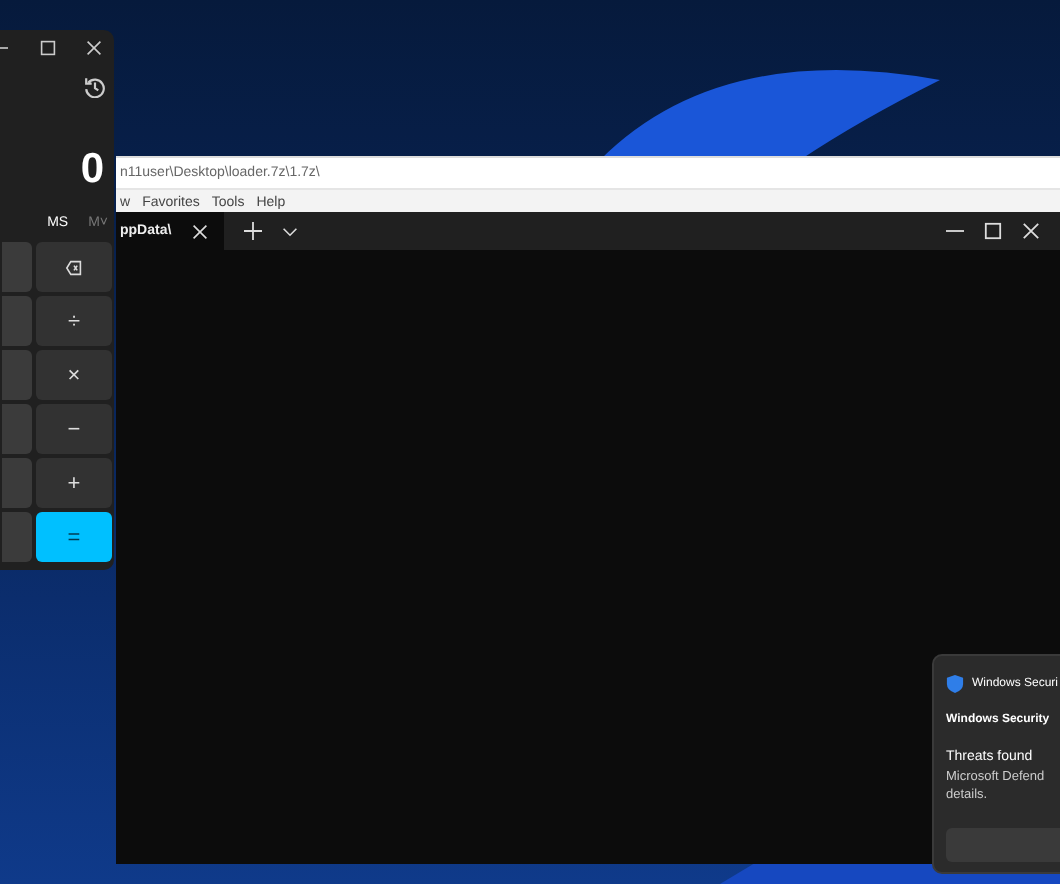 The width and height of the screenshot is (1060, 884). Describe the element at coordinates (74, 429) in the screenshot. I see `operator-key: −` at that location.